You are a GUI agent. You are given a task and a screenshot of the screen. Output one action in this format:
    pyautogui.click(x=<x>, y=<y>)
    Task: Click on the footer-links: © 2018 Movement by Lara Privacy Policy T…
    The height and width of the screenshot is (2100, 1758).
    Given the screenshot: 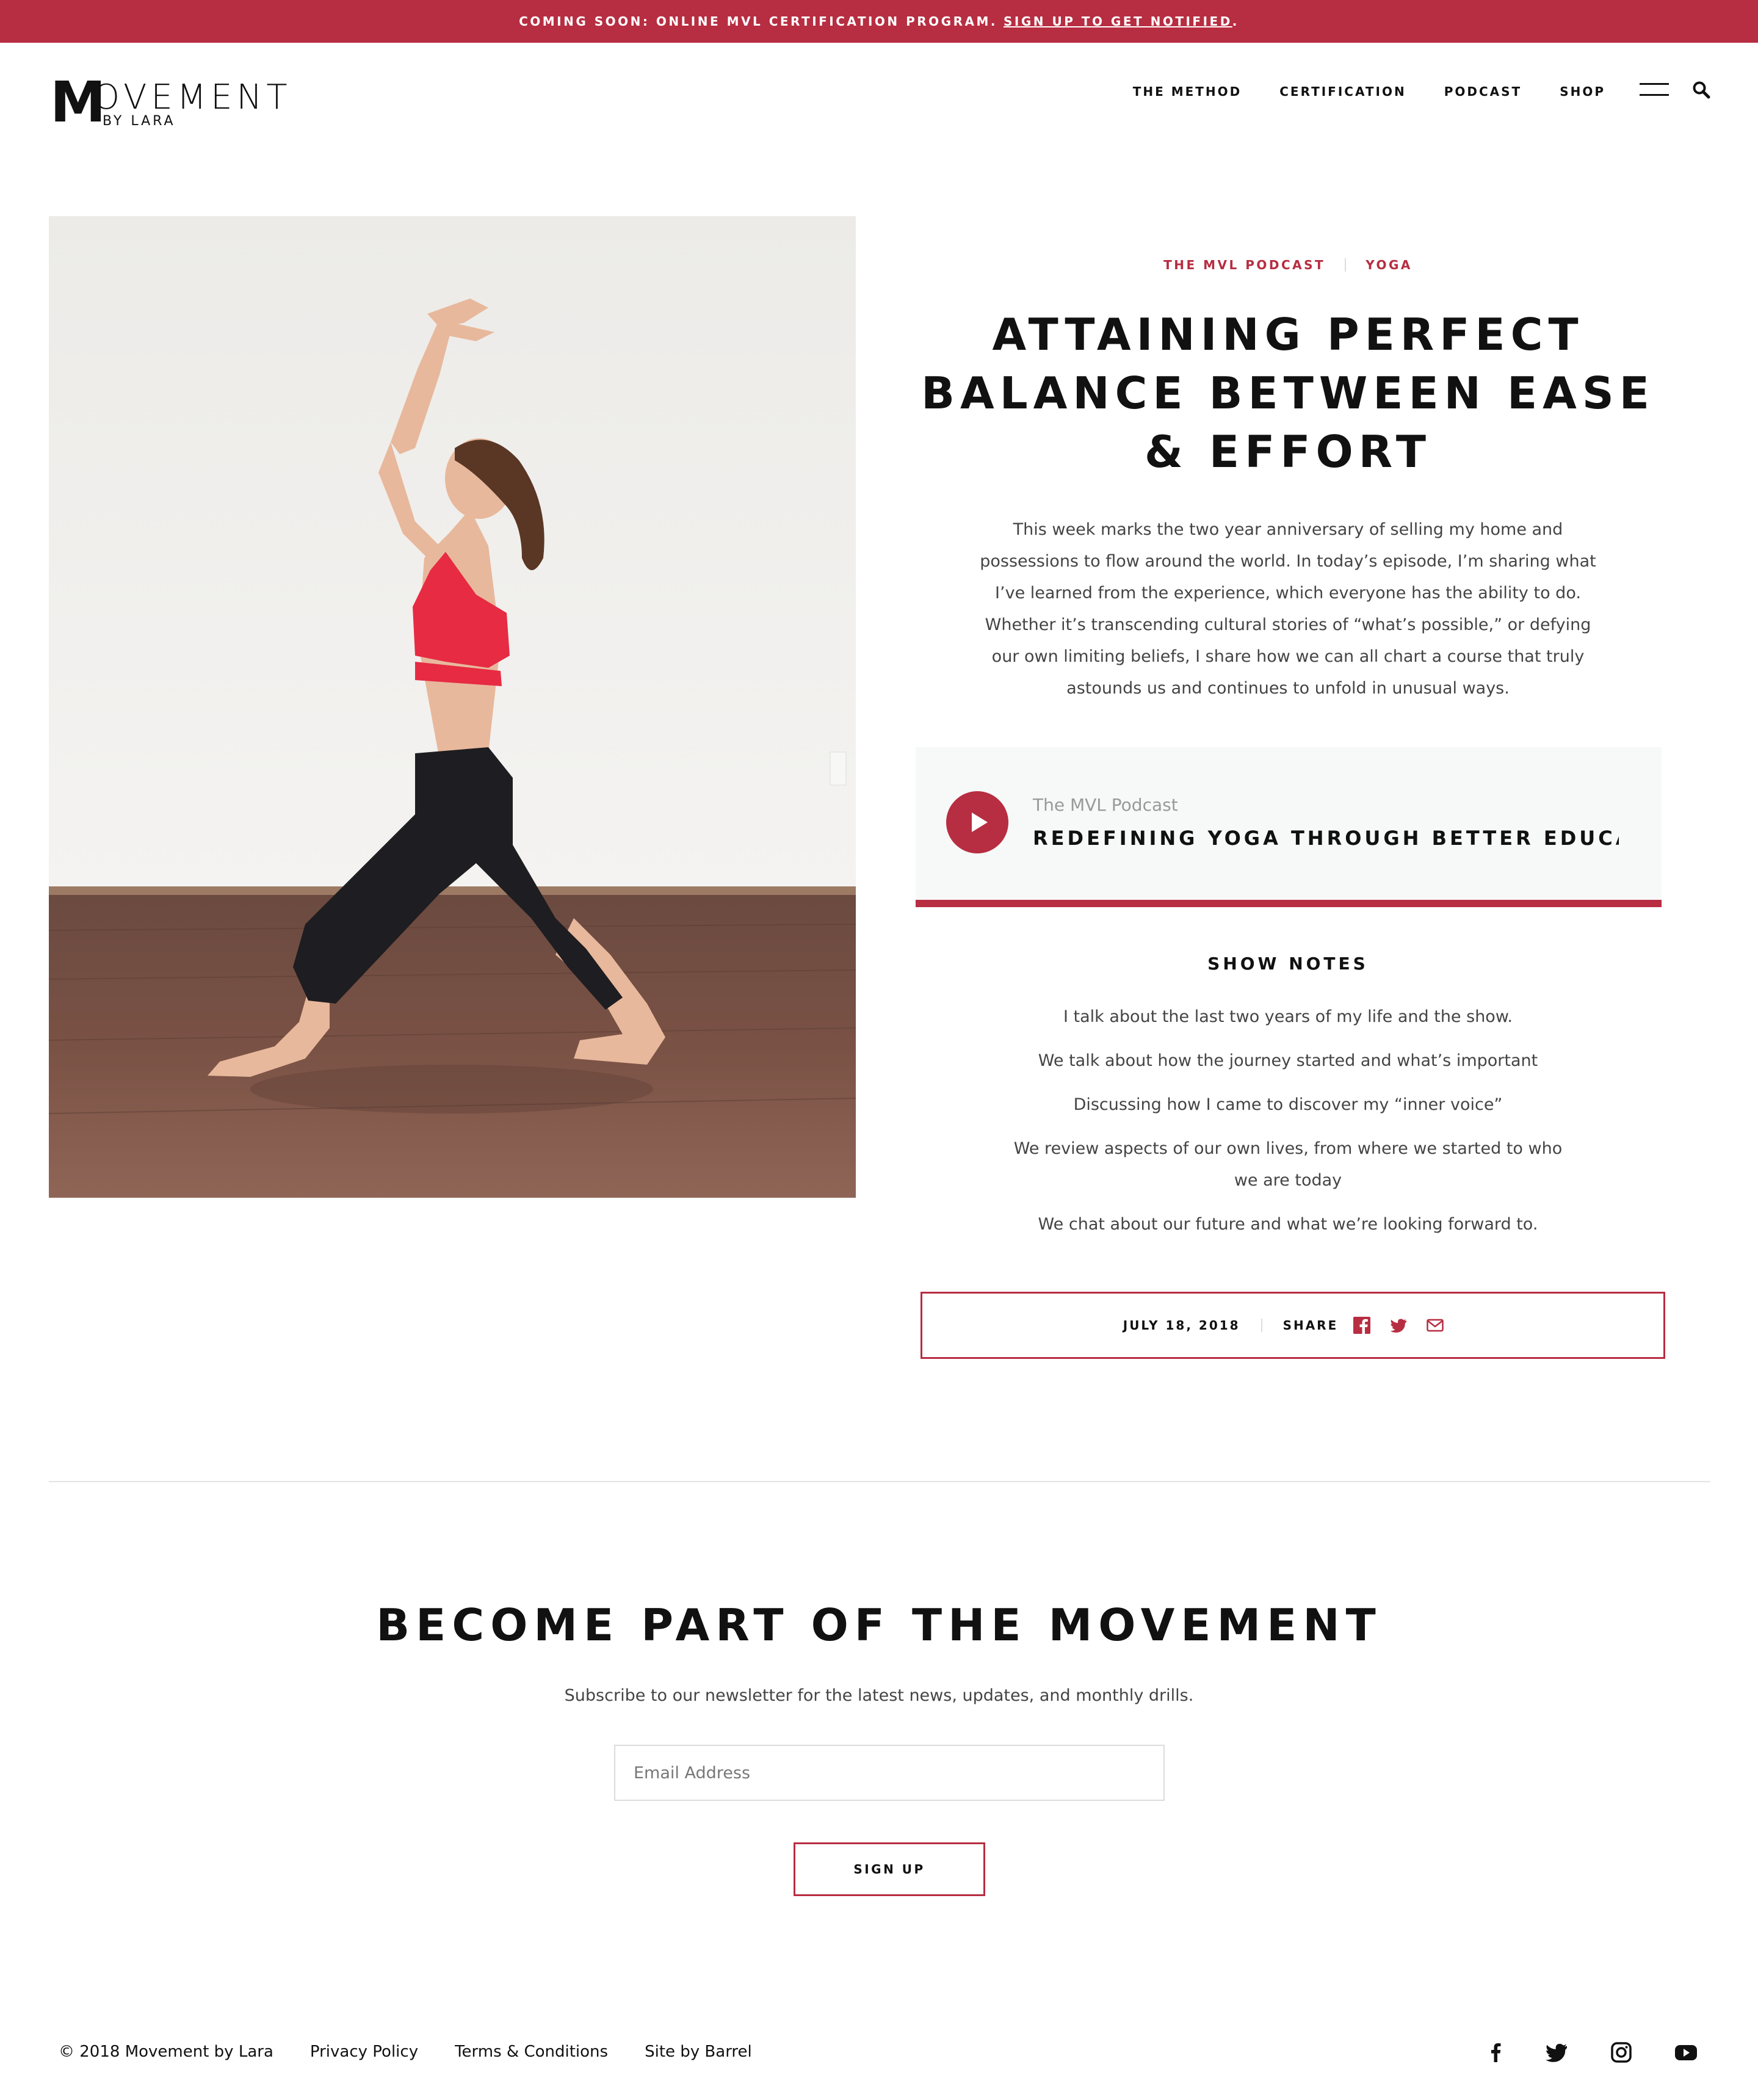 What is the action you would take?
    pyautogui.click(x=424, y=2052)
    